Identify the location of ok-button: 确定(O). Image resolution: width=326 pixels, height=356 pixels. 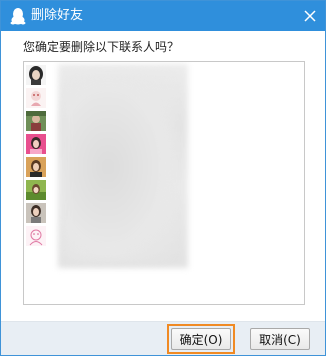
(201, 339).